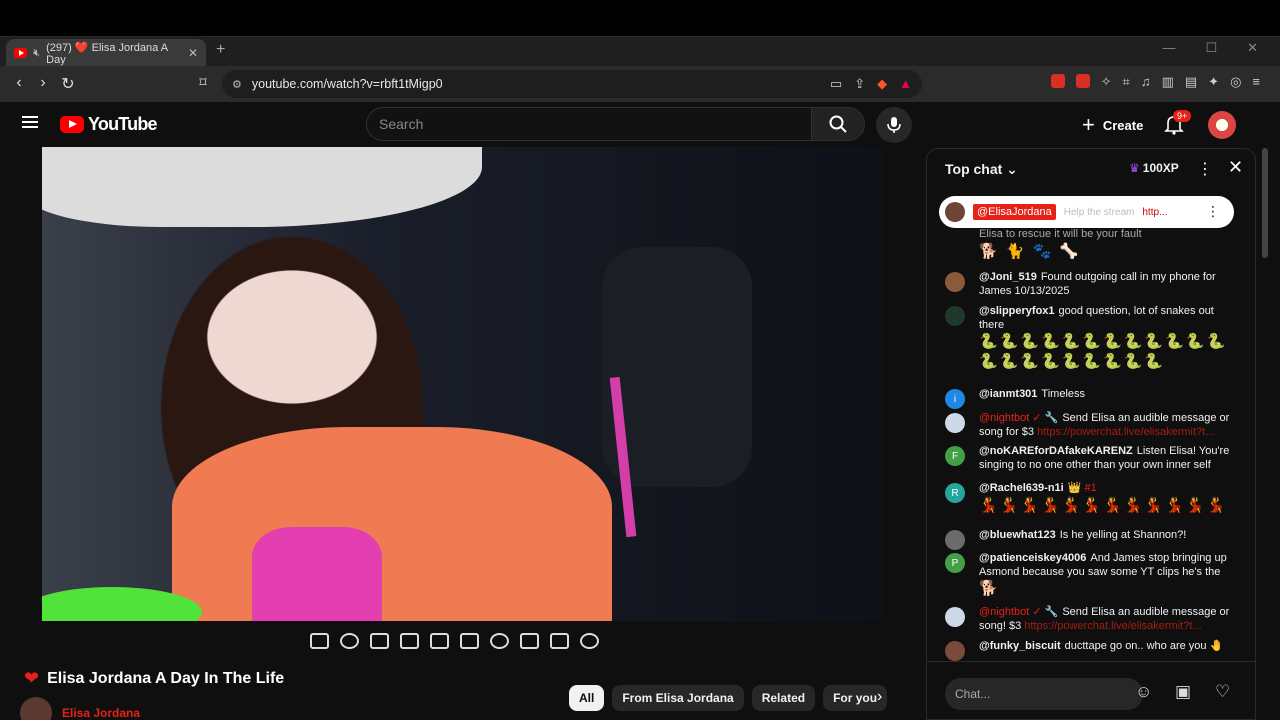 The width and height of the screenshot is (1280, 720). Describe the element at coordinates (30, 122) in the screenshot. I see `hamburger-menu-icon` at that location.